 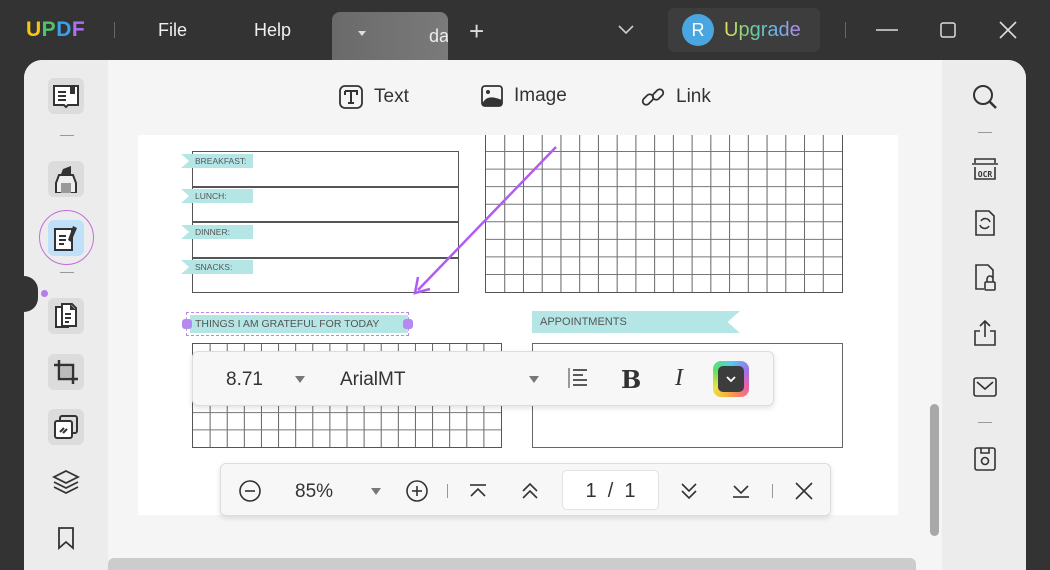 I want to click on text-format-toolbar: 8.71 ArialMT B I, so click(x=483, y=378).